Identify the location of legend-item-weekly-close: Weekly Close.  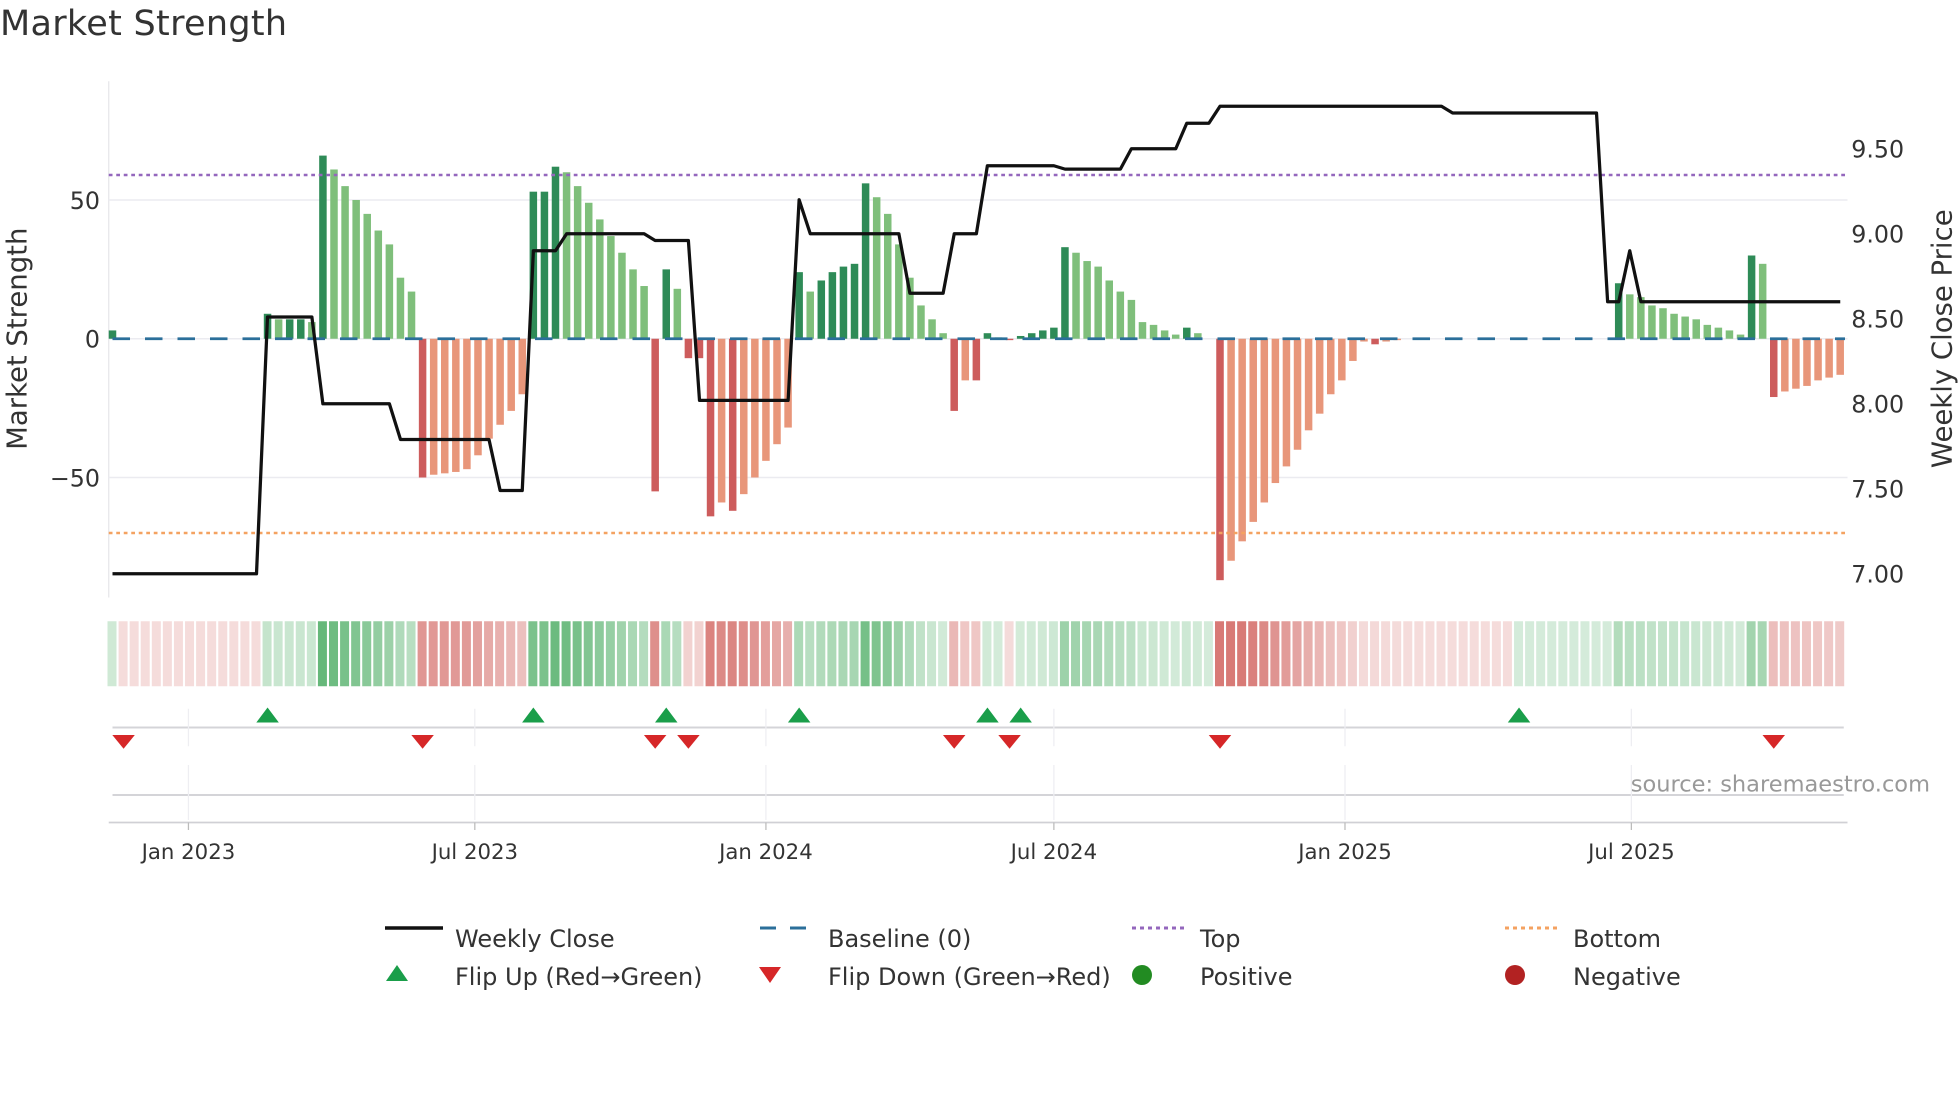
(500, 939).